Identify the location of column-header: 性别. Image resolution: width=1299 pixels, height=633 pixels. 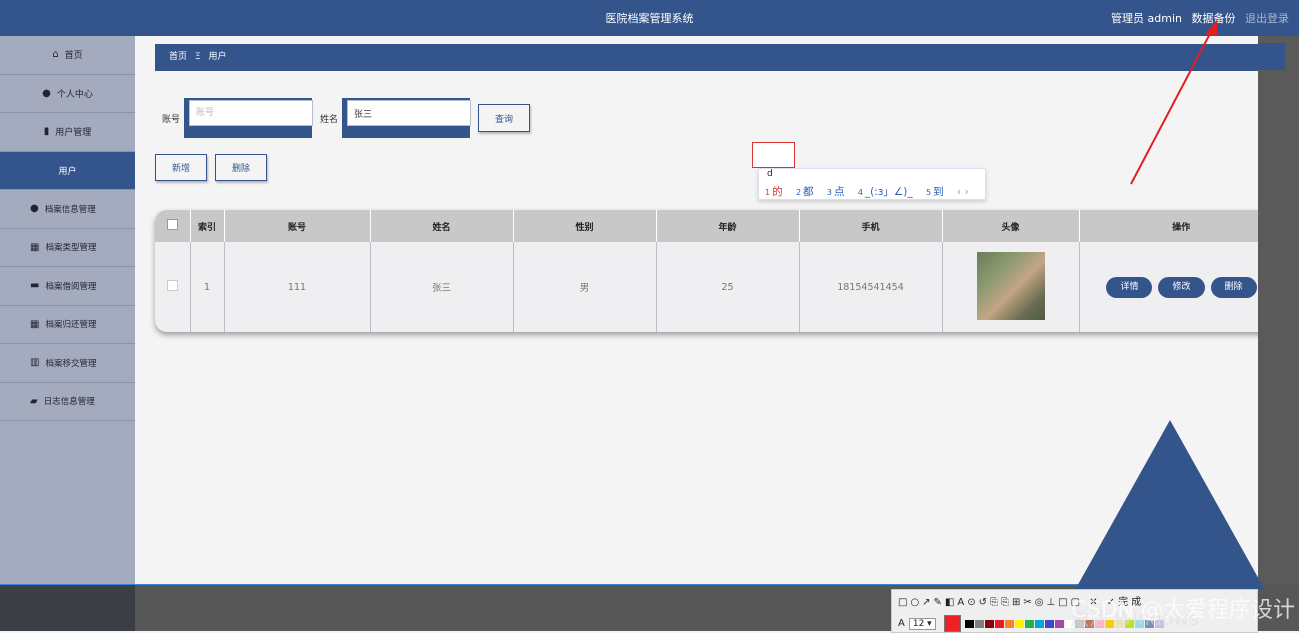
(585, 226).